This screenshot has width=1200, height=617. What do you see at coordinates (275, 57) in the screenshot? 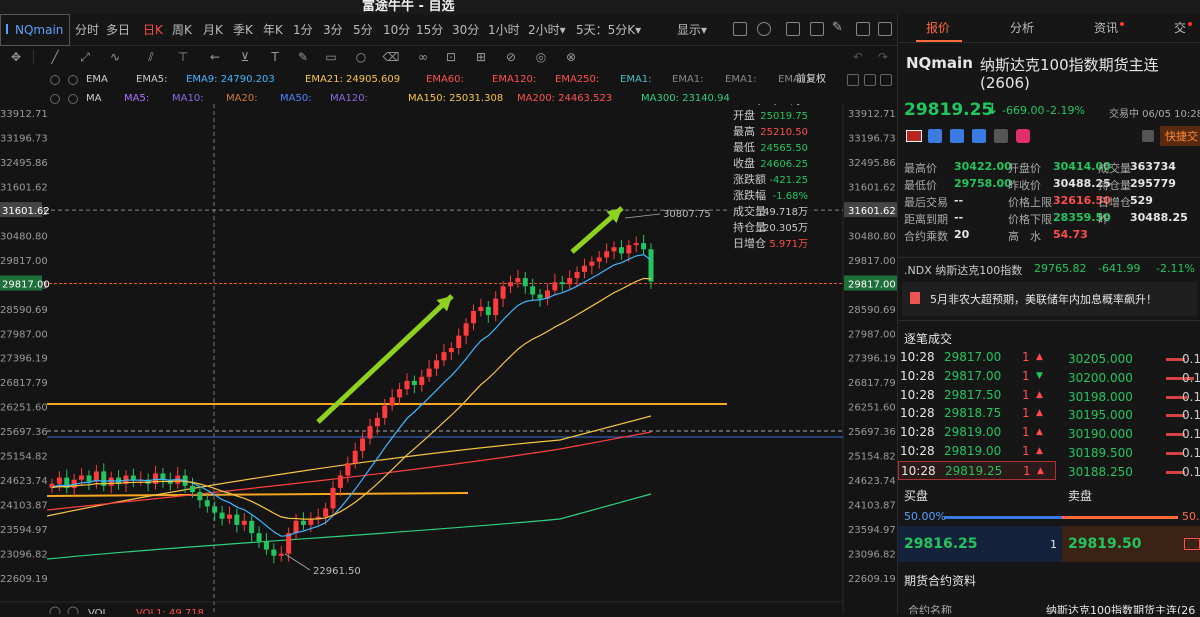
I see `text-tool-icon: T` at bounding box center [275, 57].